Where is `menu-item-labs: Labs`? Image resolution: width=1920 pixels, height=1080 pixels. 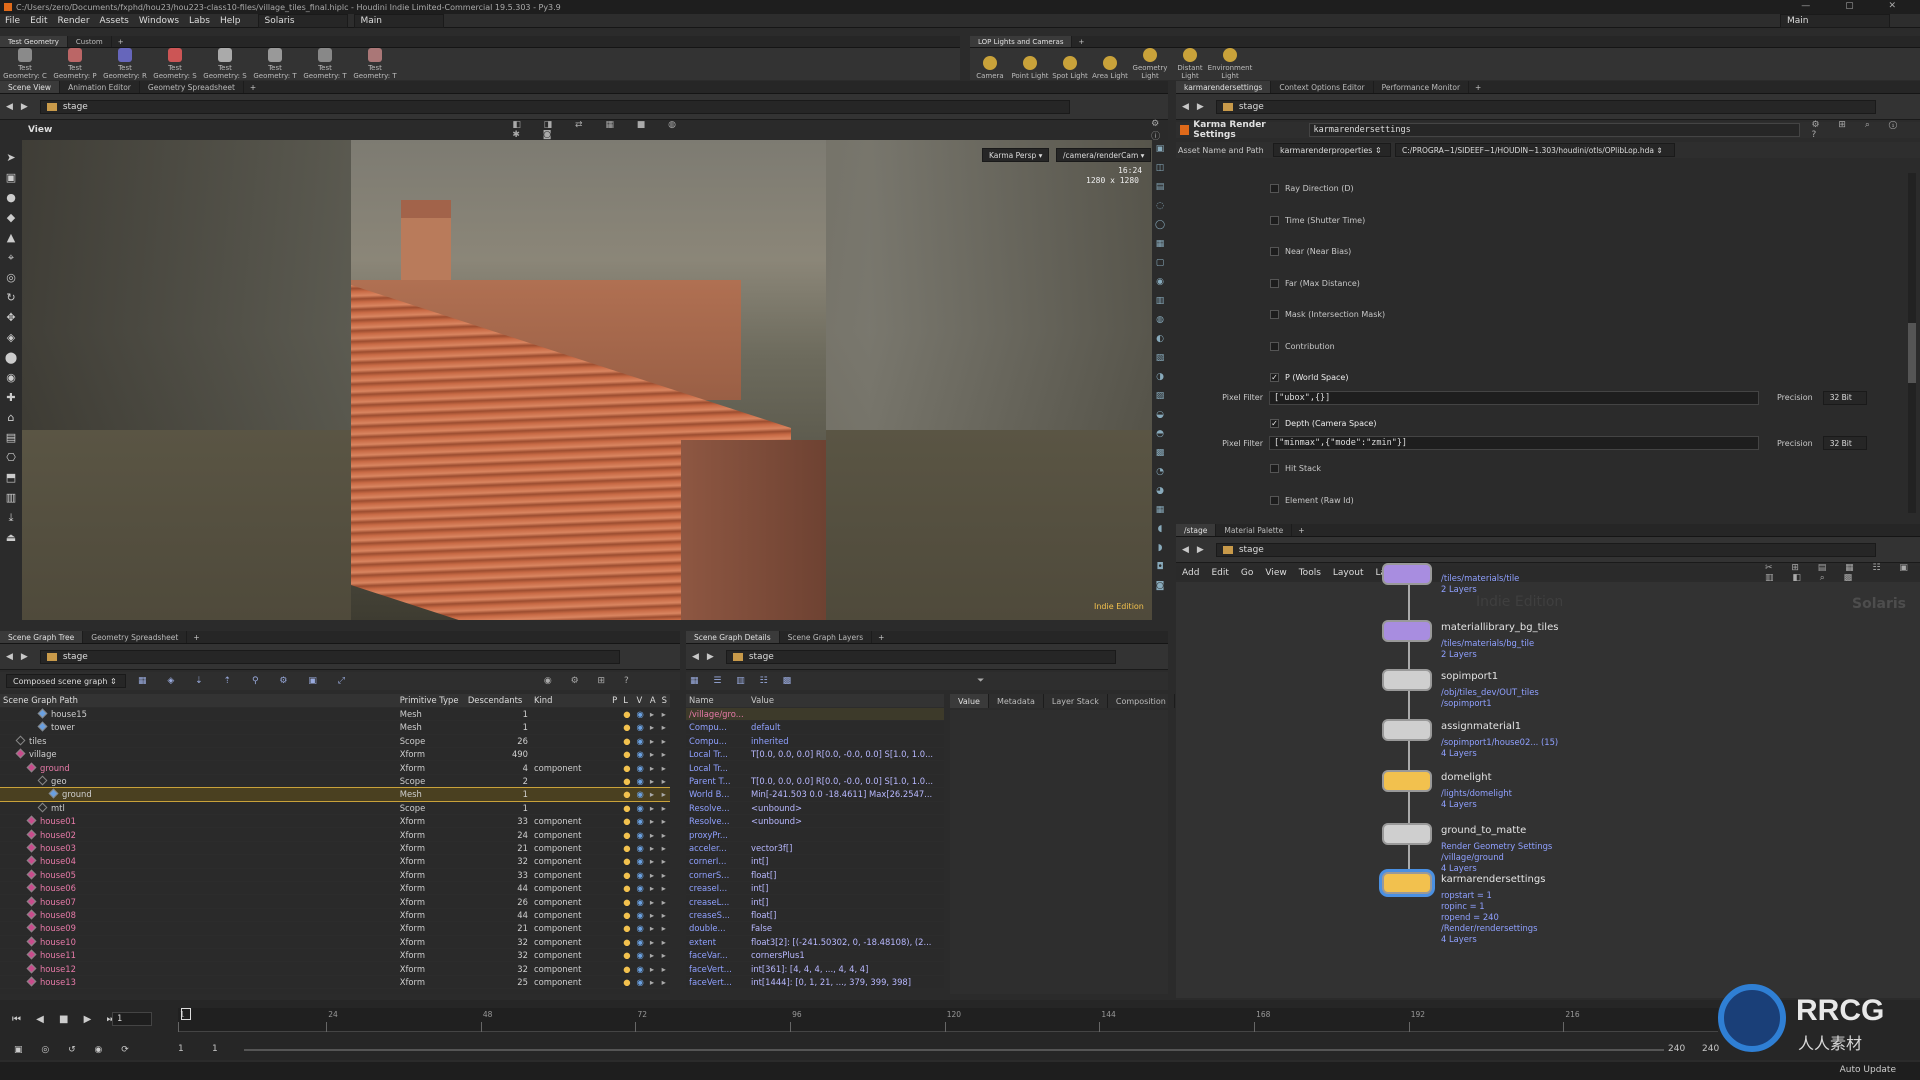
menu-item-labs: Labs is located at coordinates (199, 21).